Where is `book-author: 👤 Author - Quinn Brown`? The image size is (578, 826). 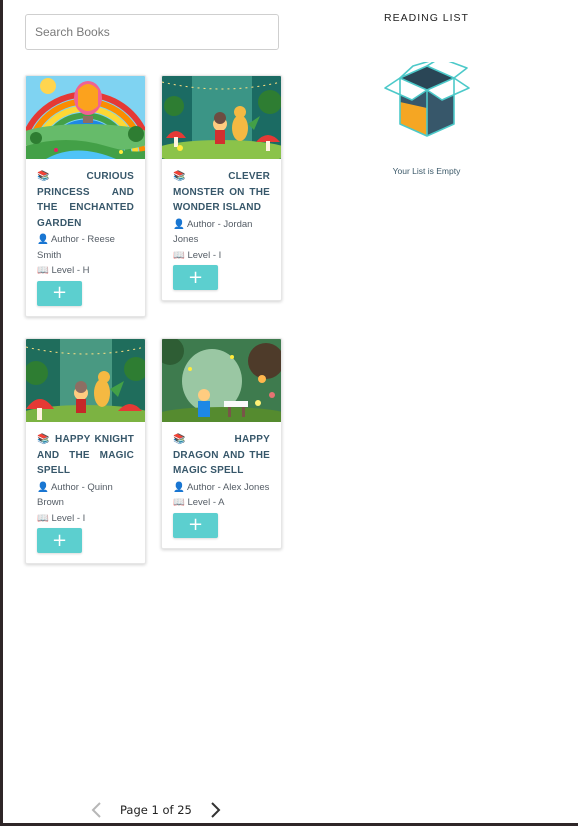
book-author: 👤 Author - Quinn Brown is located at coordinates (75, 495).